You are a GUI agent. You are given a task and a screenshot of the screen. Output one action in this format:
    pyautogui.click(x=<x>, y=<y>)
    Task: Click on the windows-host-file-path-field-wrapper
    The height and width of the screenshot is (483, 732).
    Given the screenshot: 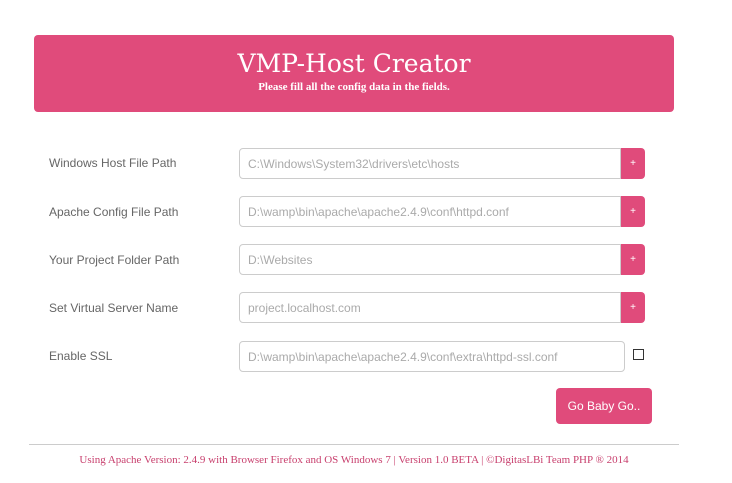 What is the action you would take?
    pyautogui.click(x=430, y=163)
    